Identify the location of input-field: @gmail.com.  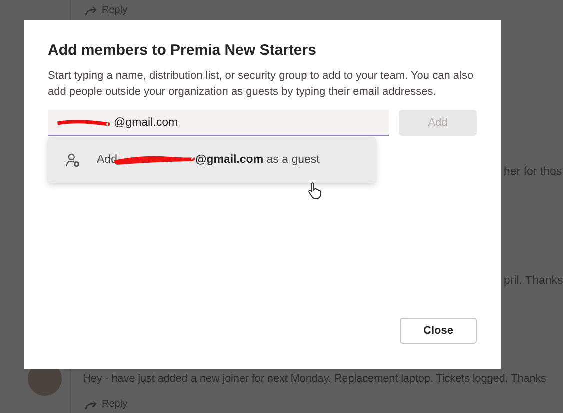
(218, 123).